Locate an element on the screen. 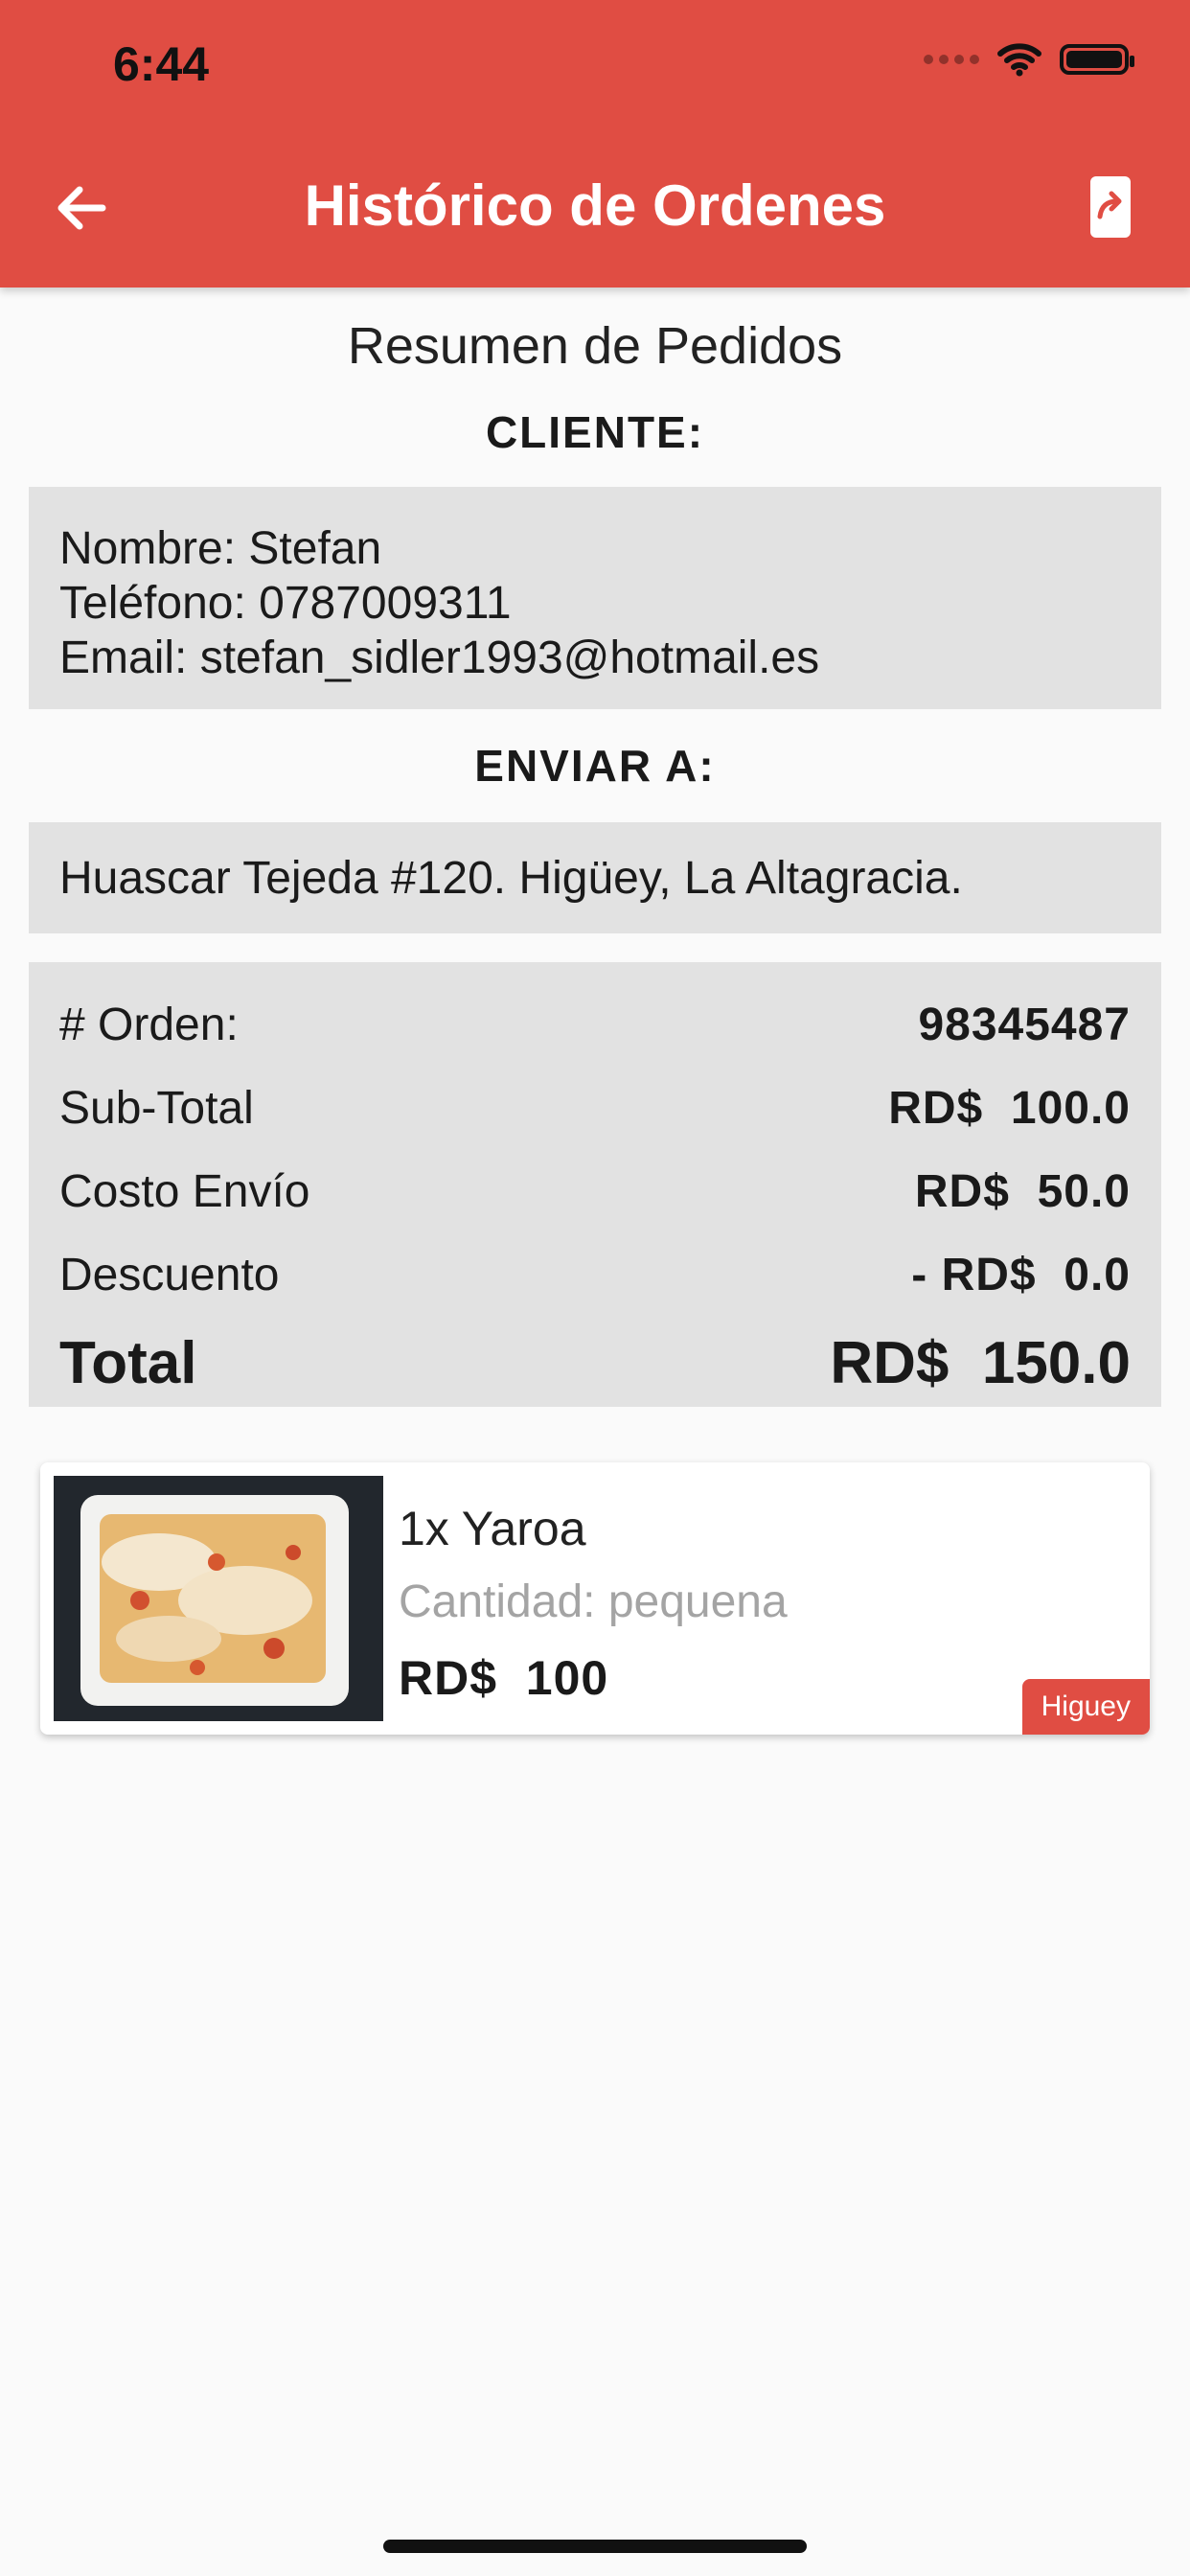 This screenshot has height=2576, width=1190. order-number-value: 98345487 is located at coordinates (1025, 1025).